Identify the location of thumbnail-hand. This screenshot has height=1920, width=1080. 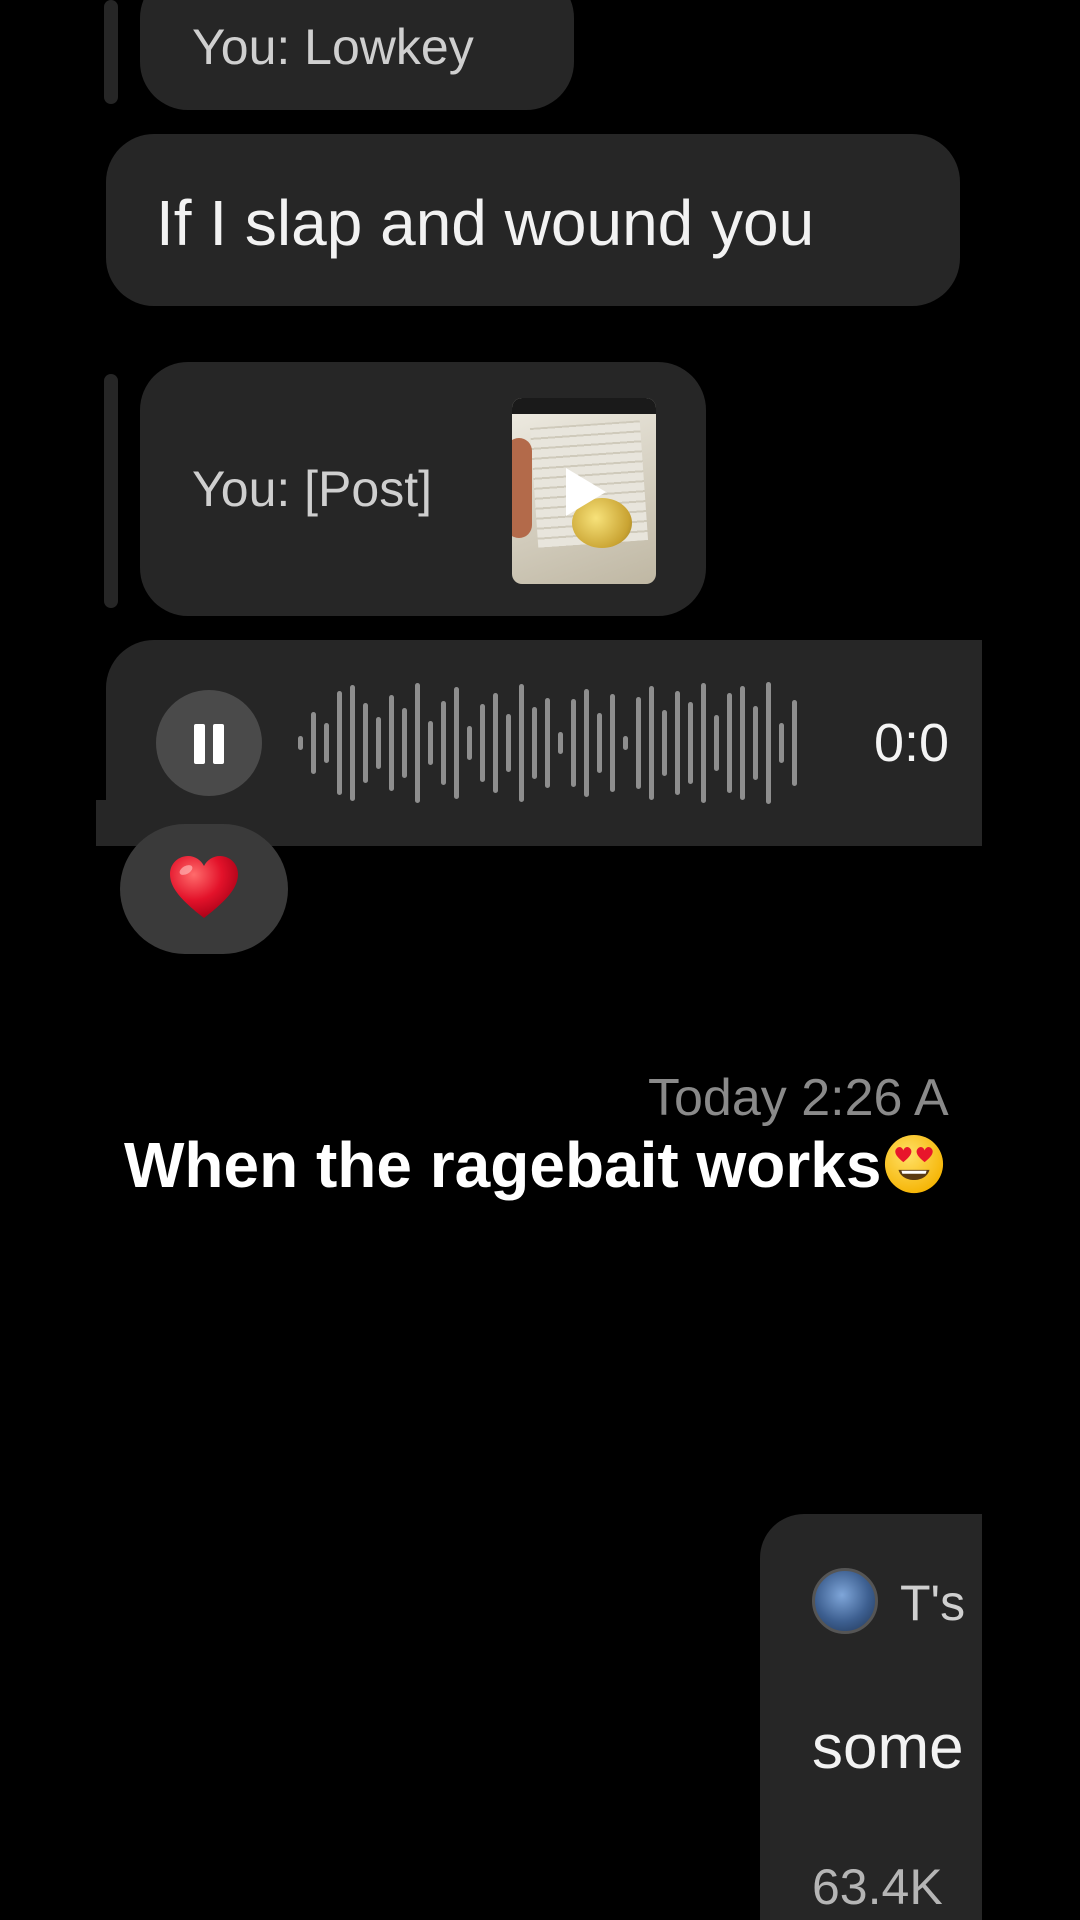
(522, 488).